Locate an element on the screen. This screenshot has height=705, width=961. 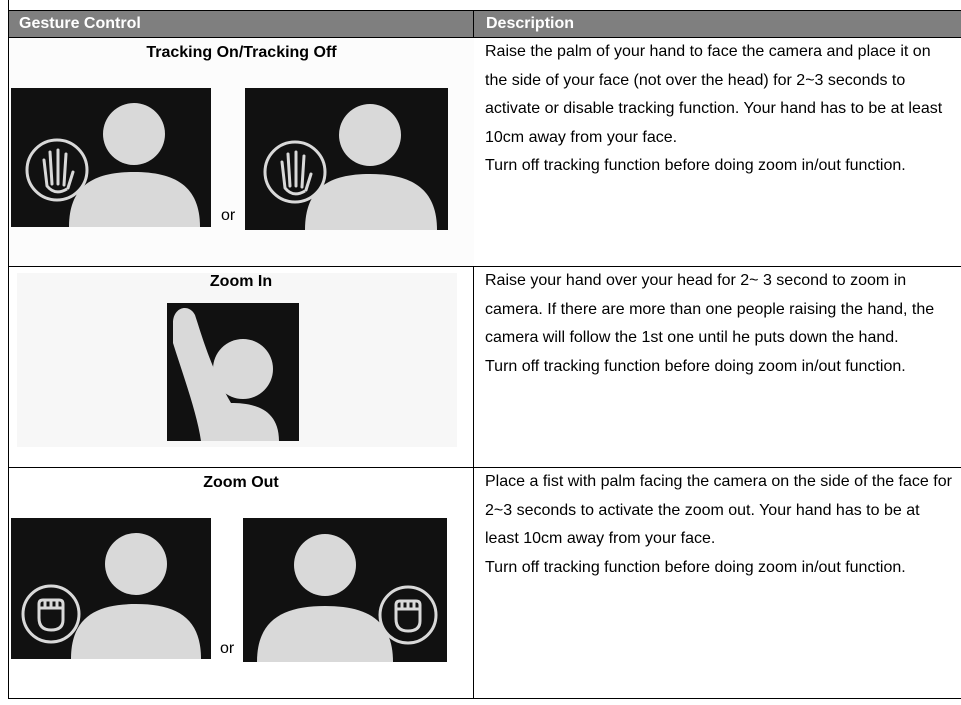
hand-over-head-icon is located at coordinates (233, 372).